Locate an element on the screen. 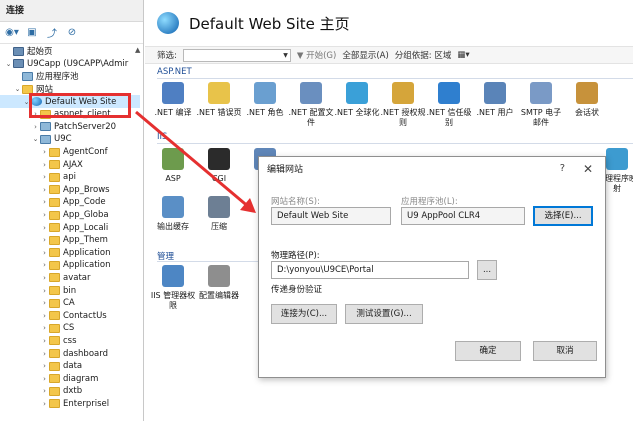 This screenshot has height=421, width=633. annotation-arrow is located at coordinates (195, 161).